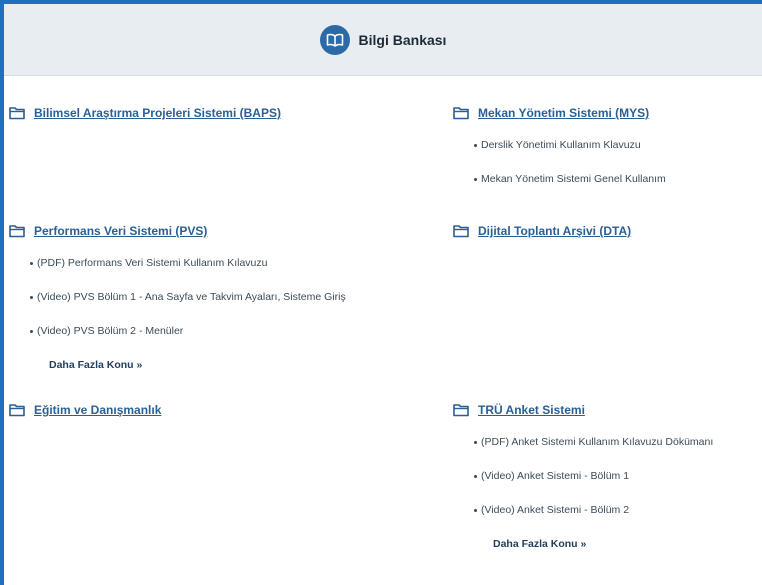 The width and height of the screenshot is (762, 585). I want to click on section-title-label: TRÜ Anket Sistemi, so click(531, 410).